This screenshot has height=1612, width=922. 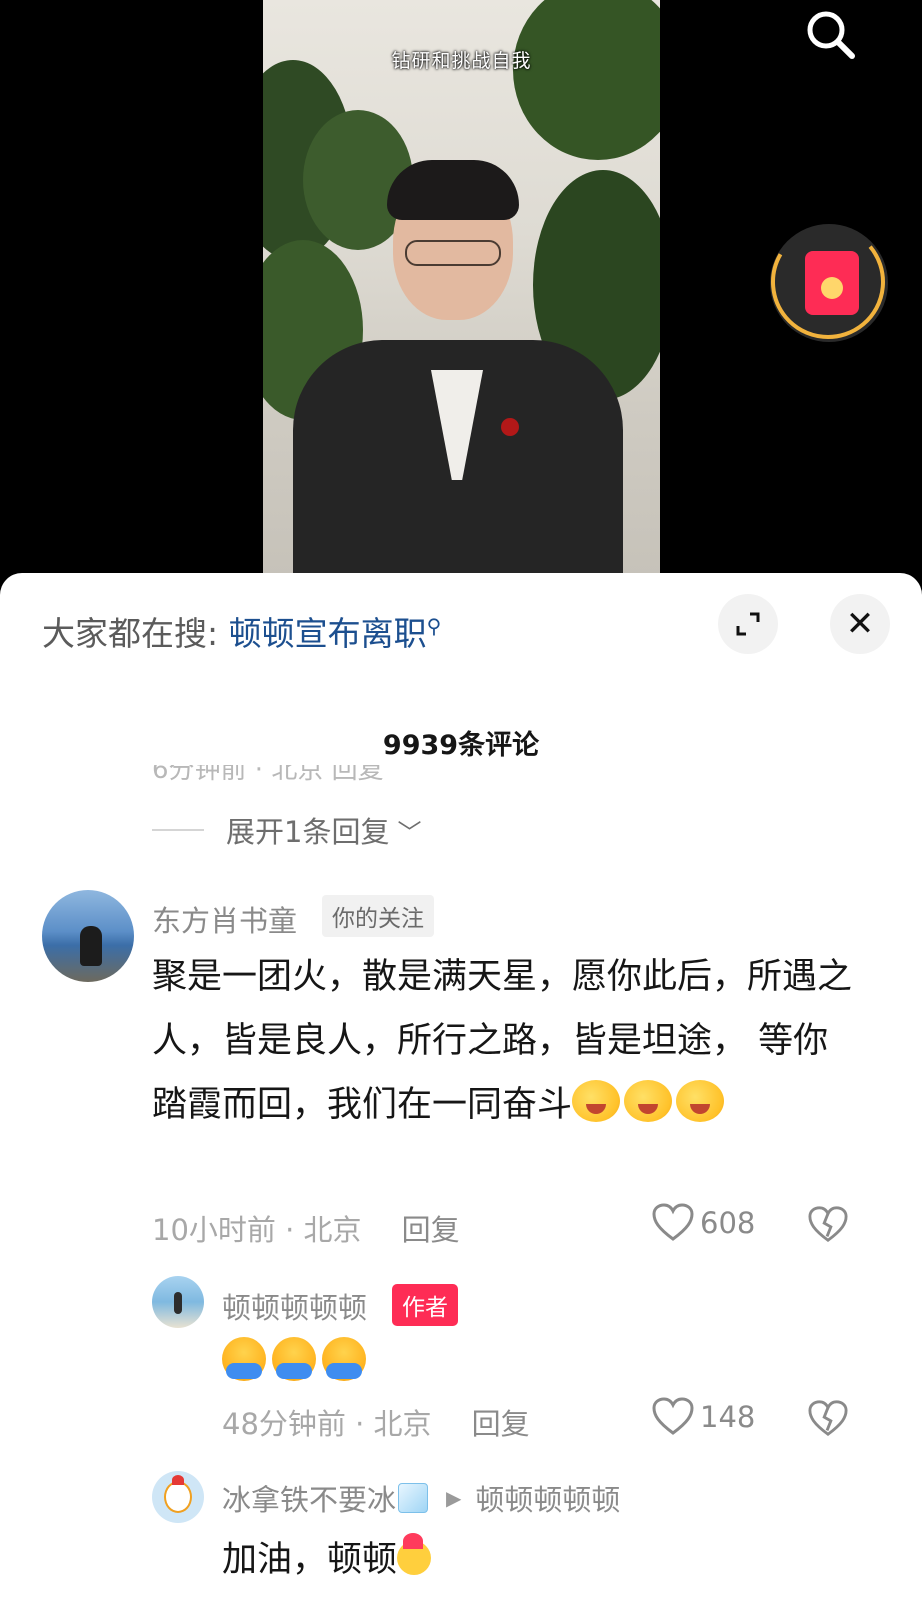 I want to click on like-count: 148, so click(x=728, y=1417).